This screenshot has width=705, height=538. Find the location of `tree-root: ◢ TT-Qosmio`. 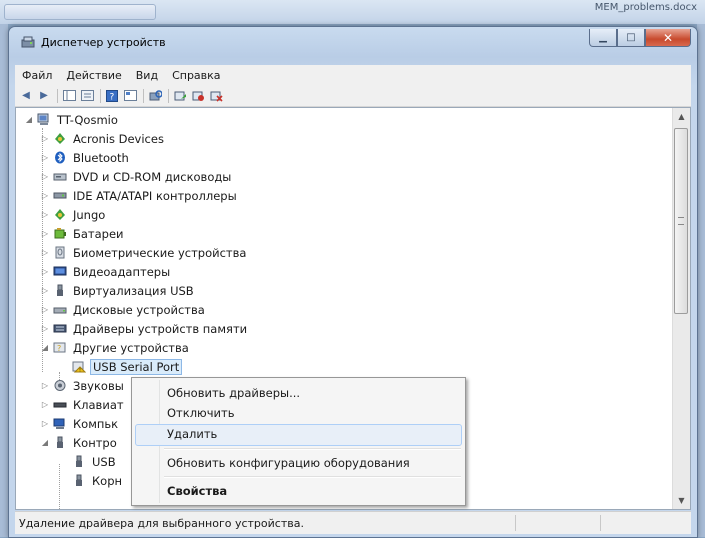

tree-root: ◢ TT-Qosmio is located at coordinates (72, 119).